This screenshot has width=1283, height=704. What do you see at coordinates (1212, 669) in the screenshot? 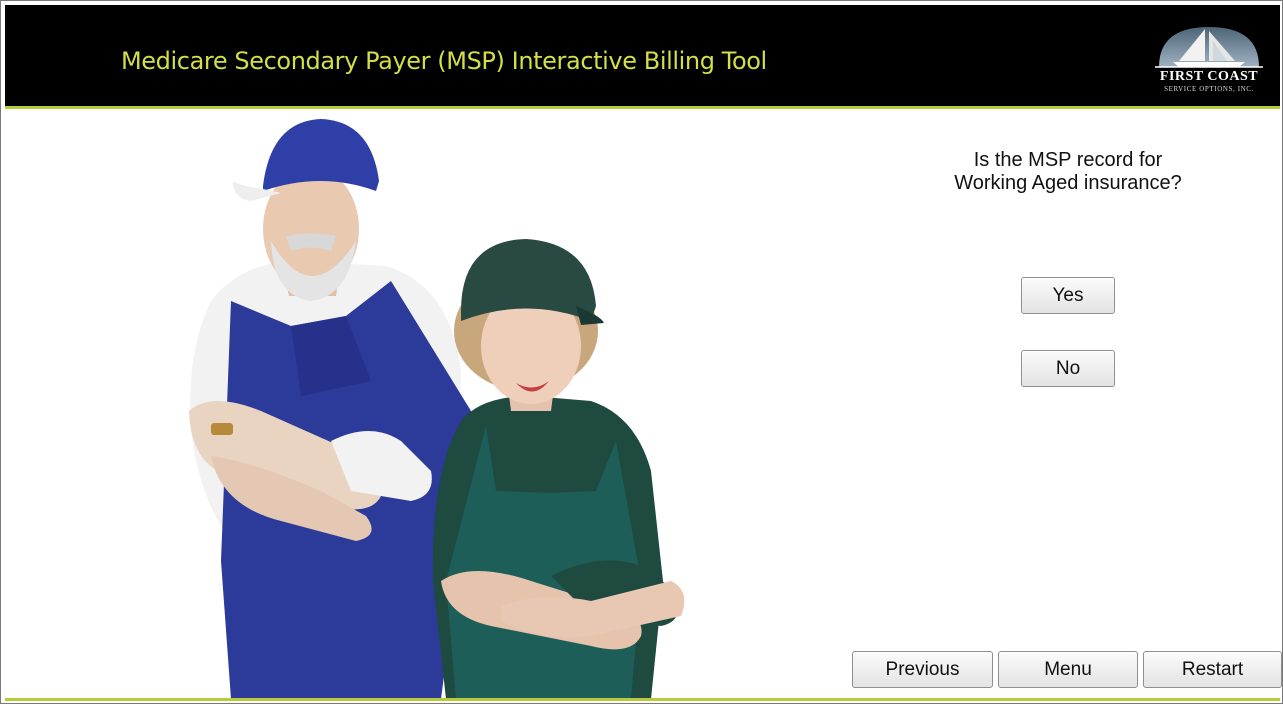
I see `restart-button: Restart` at bounding box center [1212, 669].